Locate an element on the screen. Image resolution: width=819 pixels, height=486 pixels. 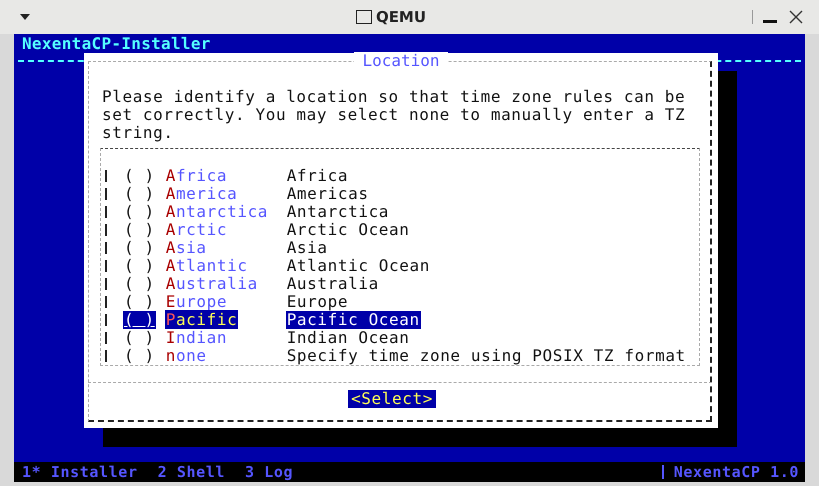
location-item: ( ) Europe Europe is located at coordinates (396, 302).